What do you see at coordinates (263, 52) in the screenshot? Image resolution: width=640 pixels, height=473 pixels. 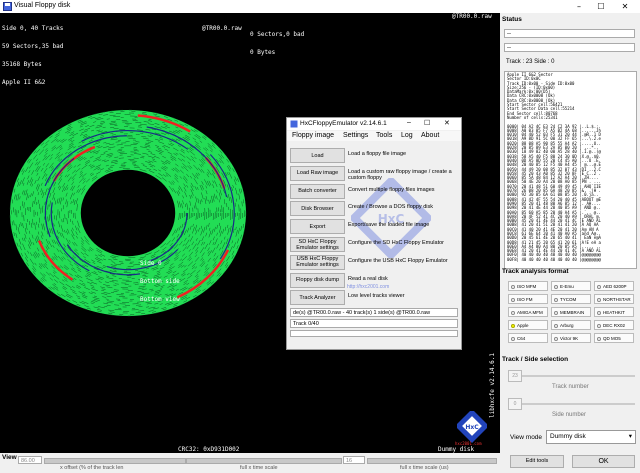 I see `overlay-mid-line: 0 Bytes` at bounding box center [263, 52].